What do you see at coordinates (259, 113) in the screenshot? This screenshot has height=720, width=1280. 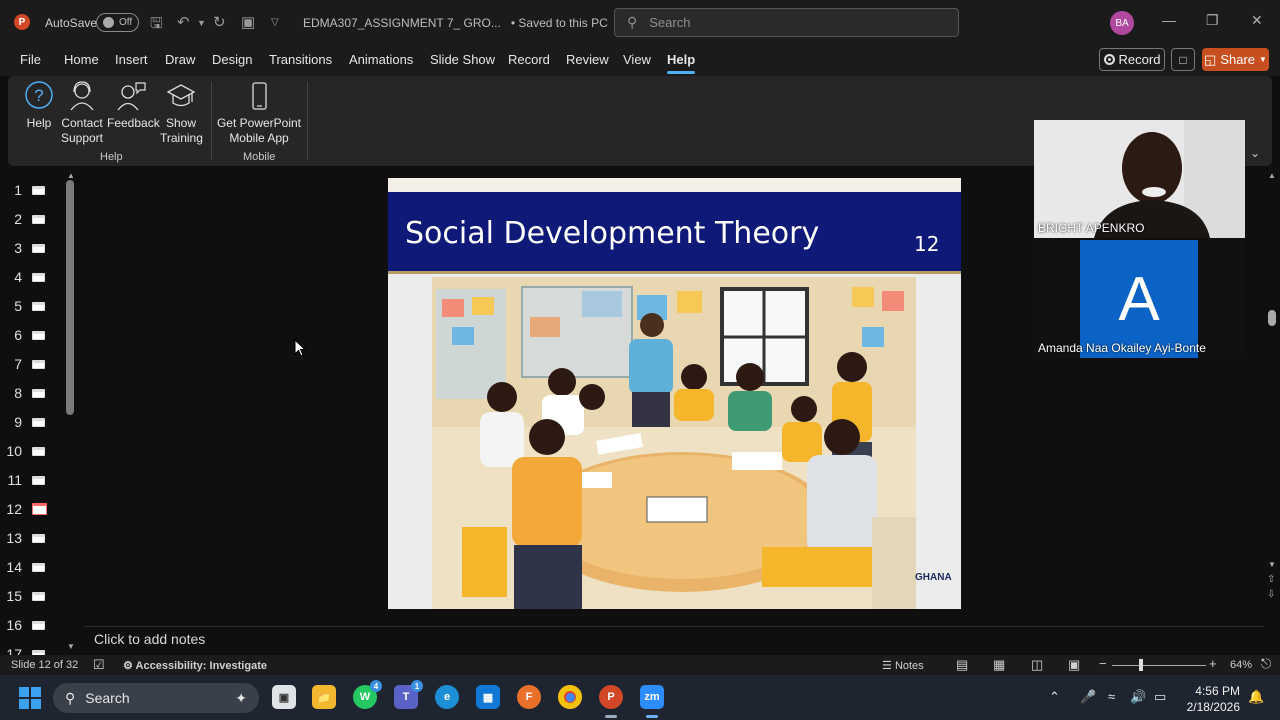 I see `get-mobile-app-button: Get PowerPoint Mobile App` at bounding box center [259, 113].